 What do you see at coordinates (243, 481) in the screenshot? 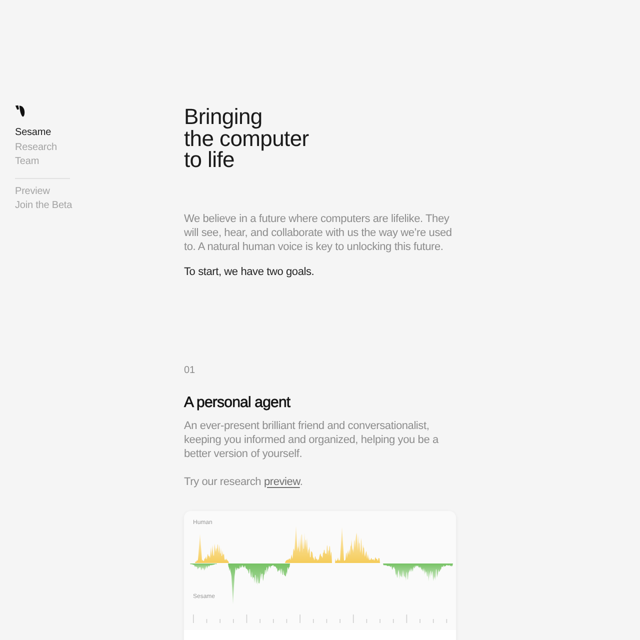
I see `research-prompt: Try our research preview.` at bounding box center [243, 481].